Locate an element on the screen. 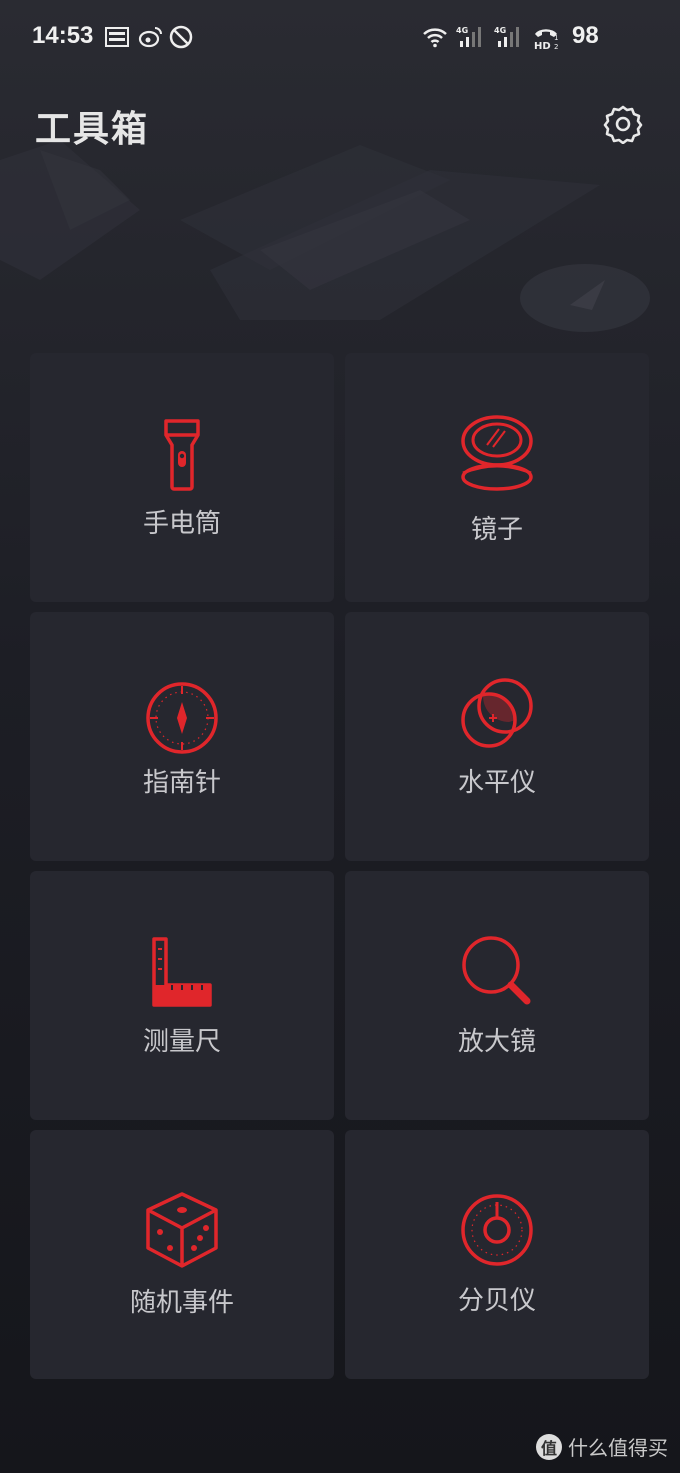 This screenshot has height=1473, width=680. mirror-icon is located at coordinates (497, 453).